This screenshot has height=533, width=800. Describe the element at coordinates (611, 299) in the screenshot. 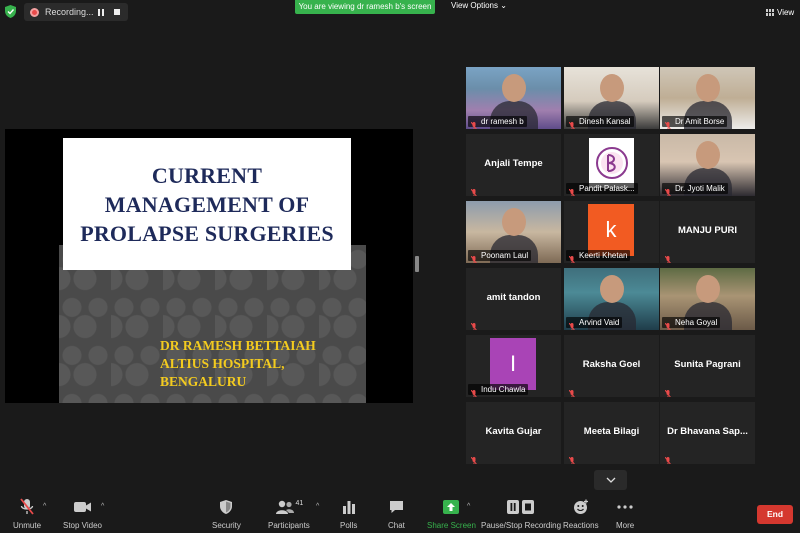

I see `participant-tile: Arvind Vaid` at that location.